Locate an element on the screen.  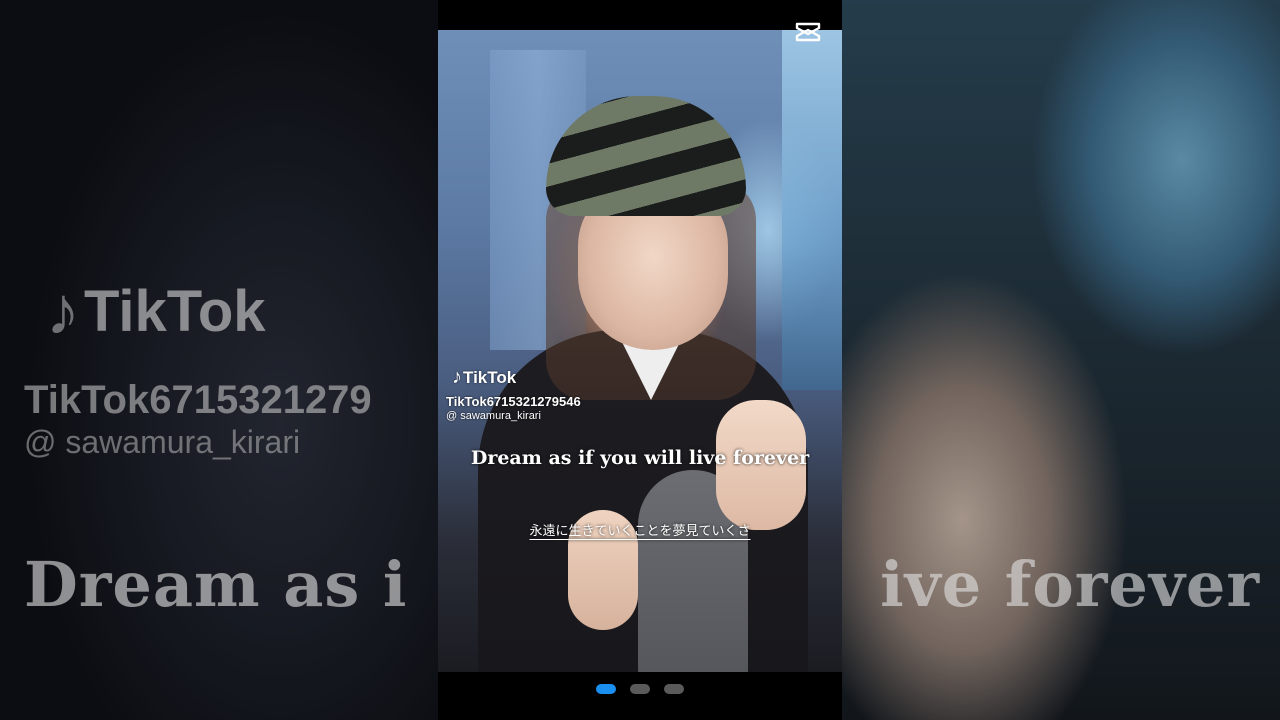
tiktok-id: TikTok6715321279546 is located at coordinates (513, 401).